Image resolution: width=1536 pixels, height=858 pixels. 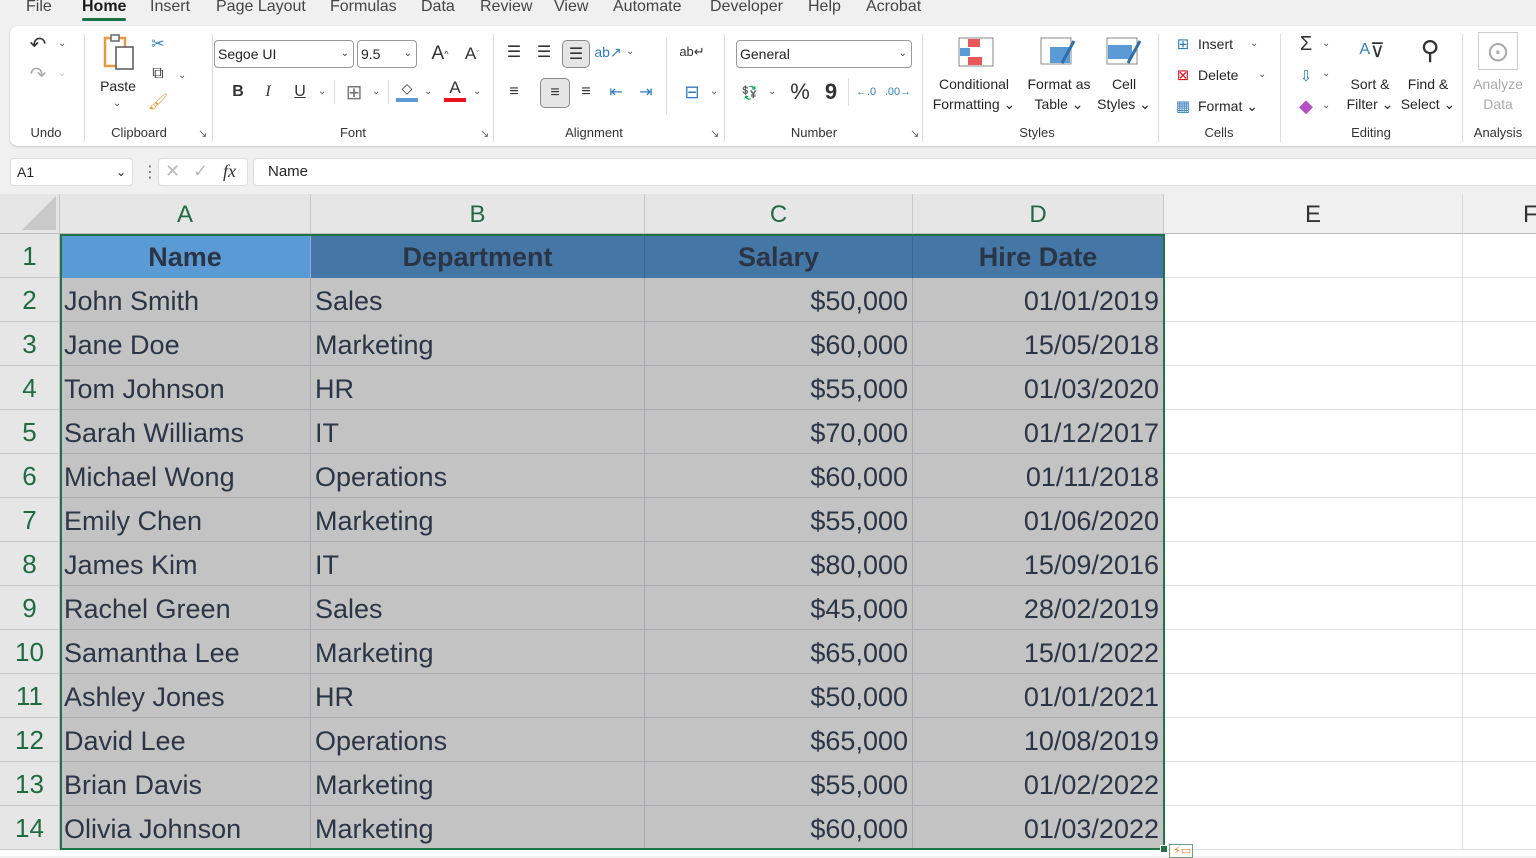 What do you see at coordinates (772, 91) in the screenshot?
I see `accounting-dropdown-icon: ⌄` at bounding box center [772, 91].